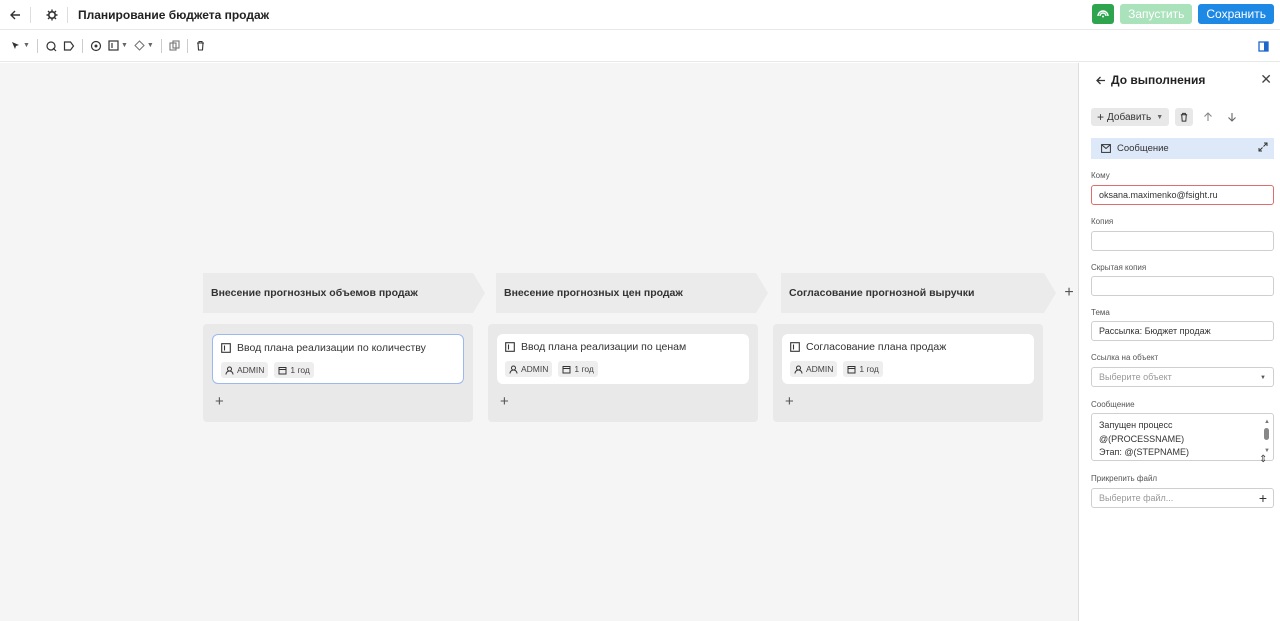  What do you see at coordinates (15, 45) in the screenshot?
I see `cursor-icon` at bounding box center [15, 45].